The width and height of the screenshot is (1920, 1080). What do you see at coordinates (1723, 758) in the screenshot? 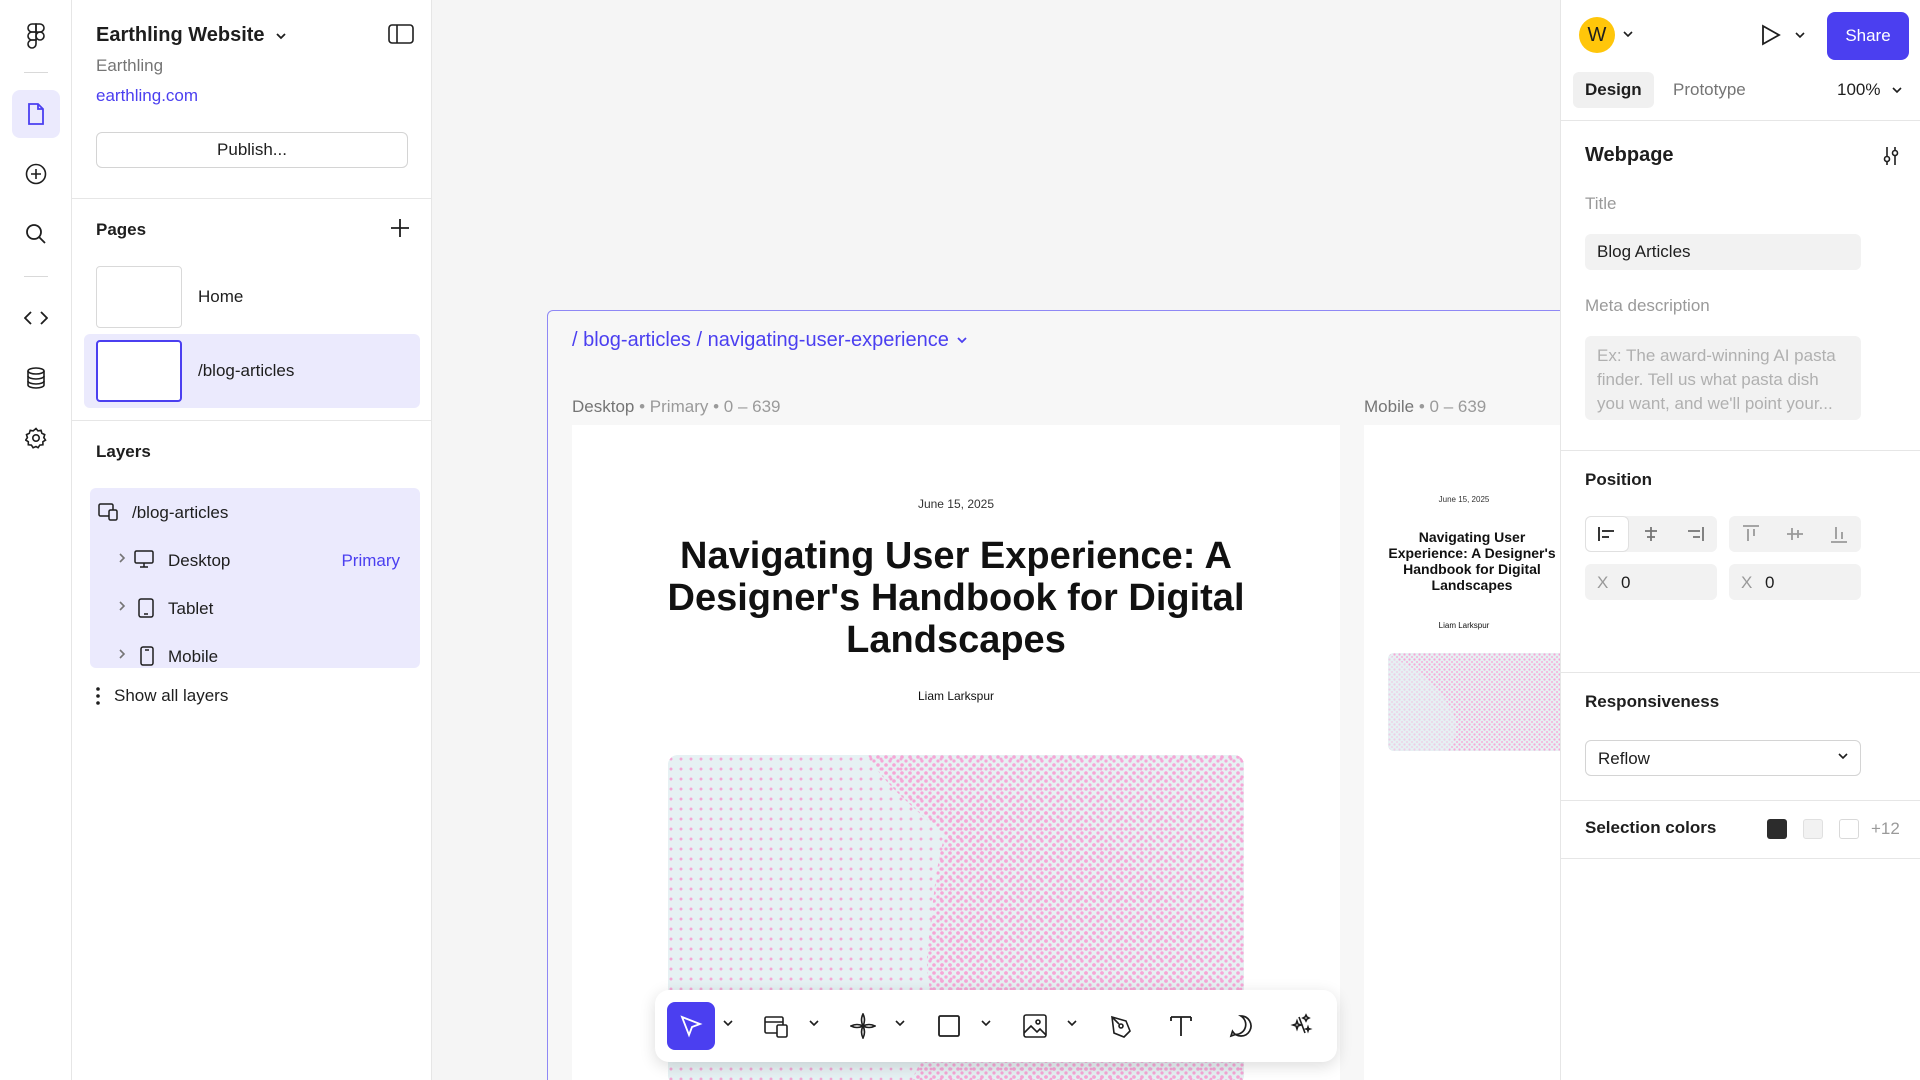
I see `responsiveness-select: Reflow` at bounding box center [1723, 758].